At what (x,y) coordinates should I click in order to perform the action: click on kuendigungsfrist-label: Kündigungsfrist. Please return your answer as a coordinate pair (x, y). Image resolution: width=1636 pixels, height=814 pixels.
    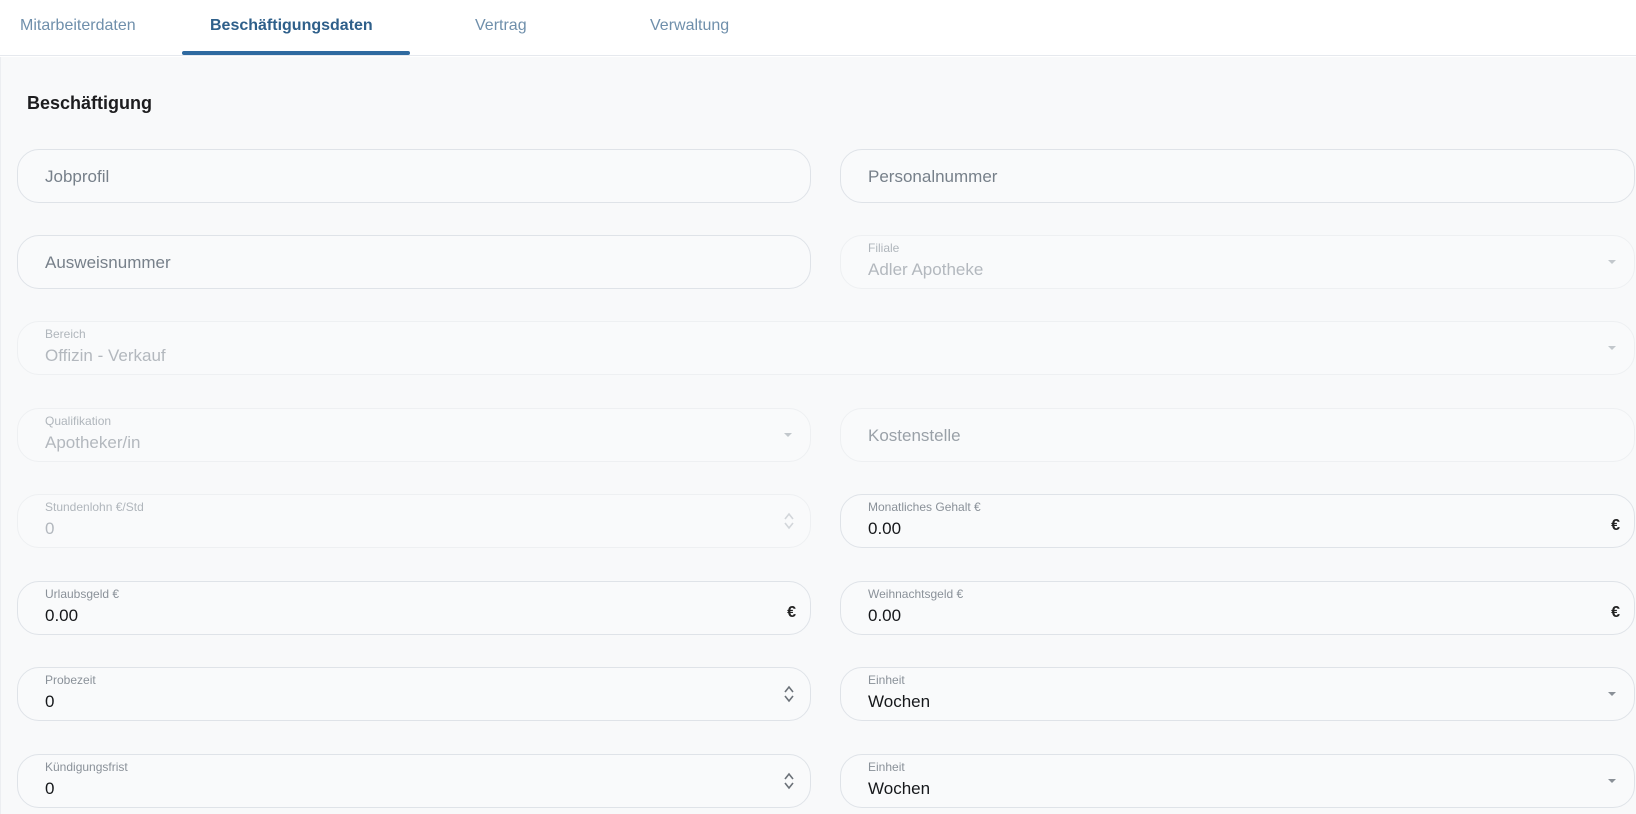
    Looking at the image, I should click on (86, 767).